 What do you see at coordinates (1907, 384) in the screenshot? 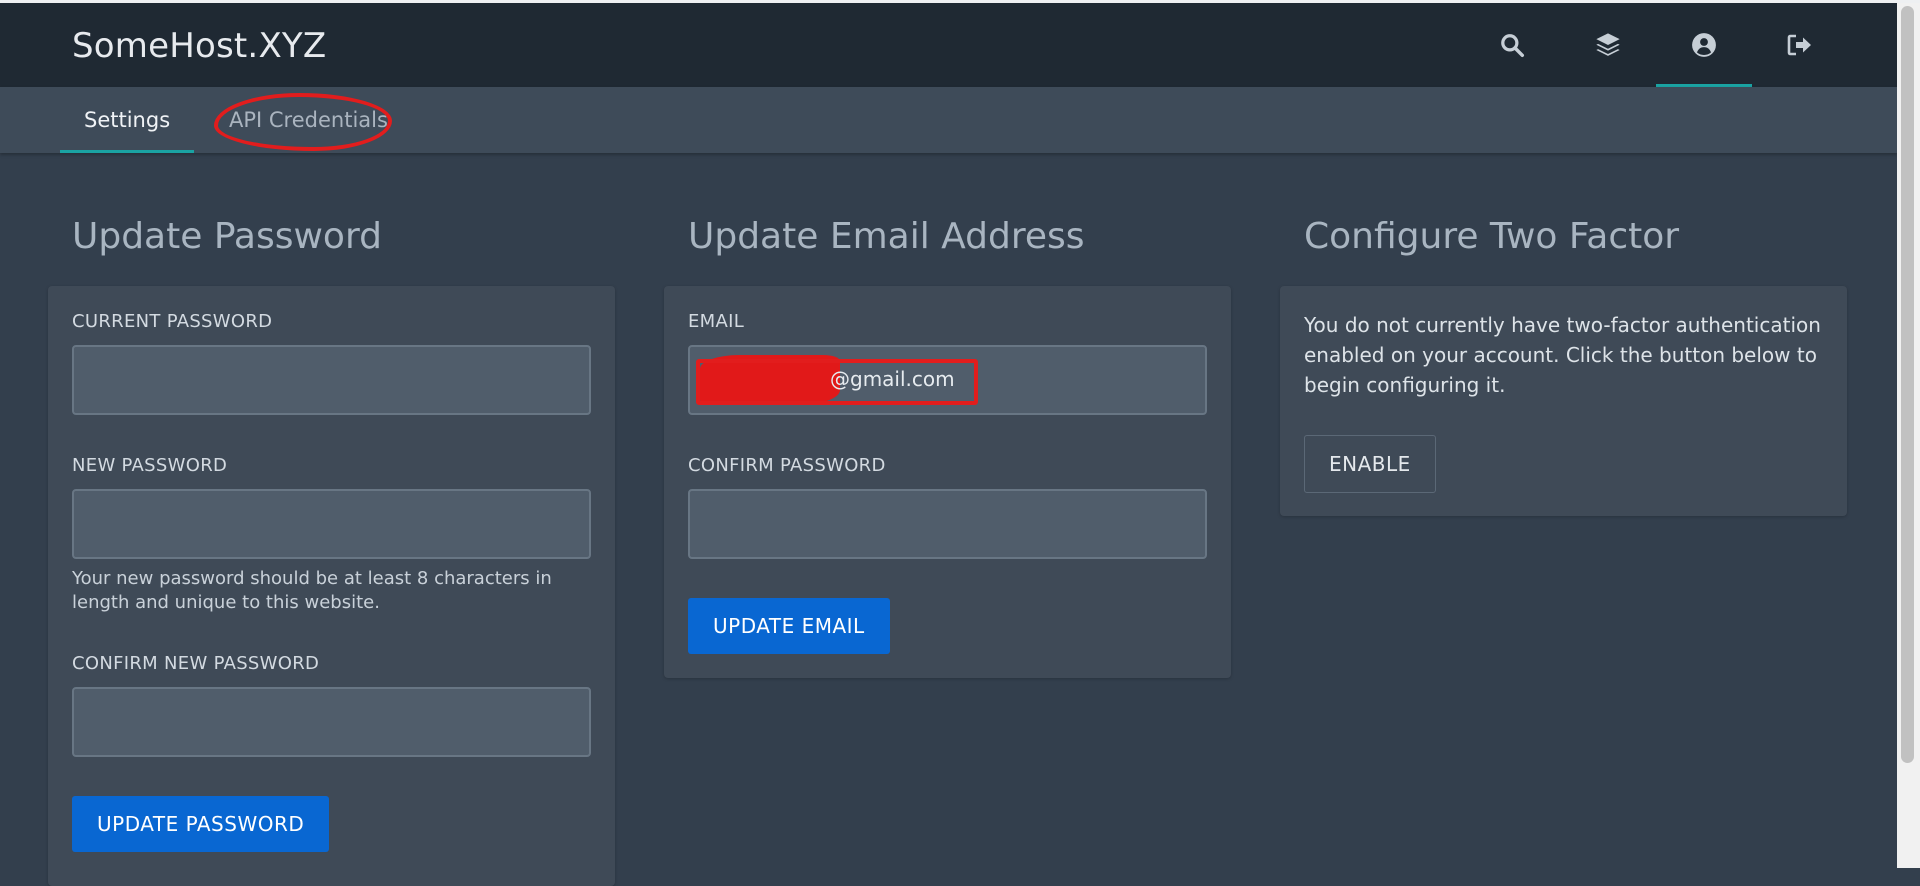
I see `scrollbar-thumb` at bounding box center [1907, 384].